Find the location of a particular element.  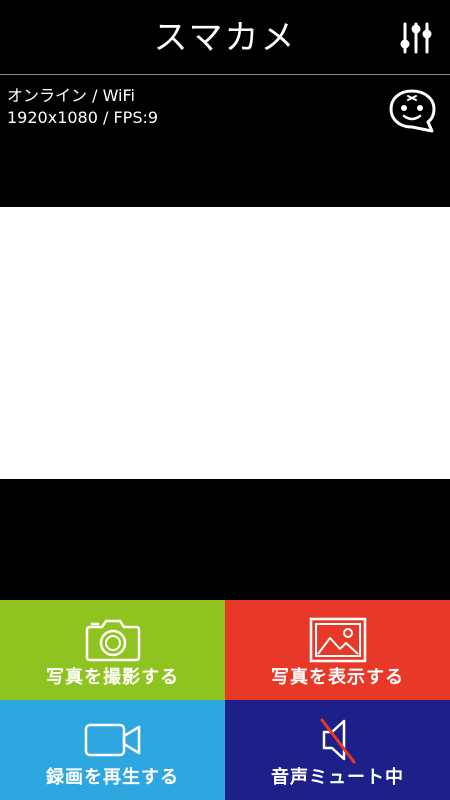

take-photo-label: 写真を撮影する is located at coordinates (112, 677).